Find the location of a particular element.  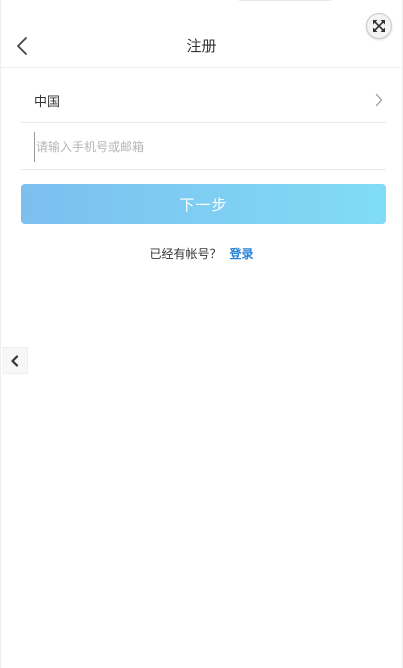

login-prompt: 已经有帐号？ 登录 is located at coordinates (201, 254).